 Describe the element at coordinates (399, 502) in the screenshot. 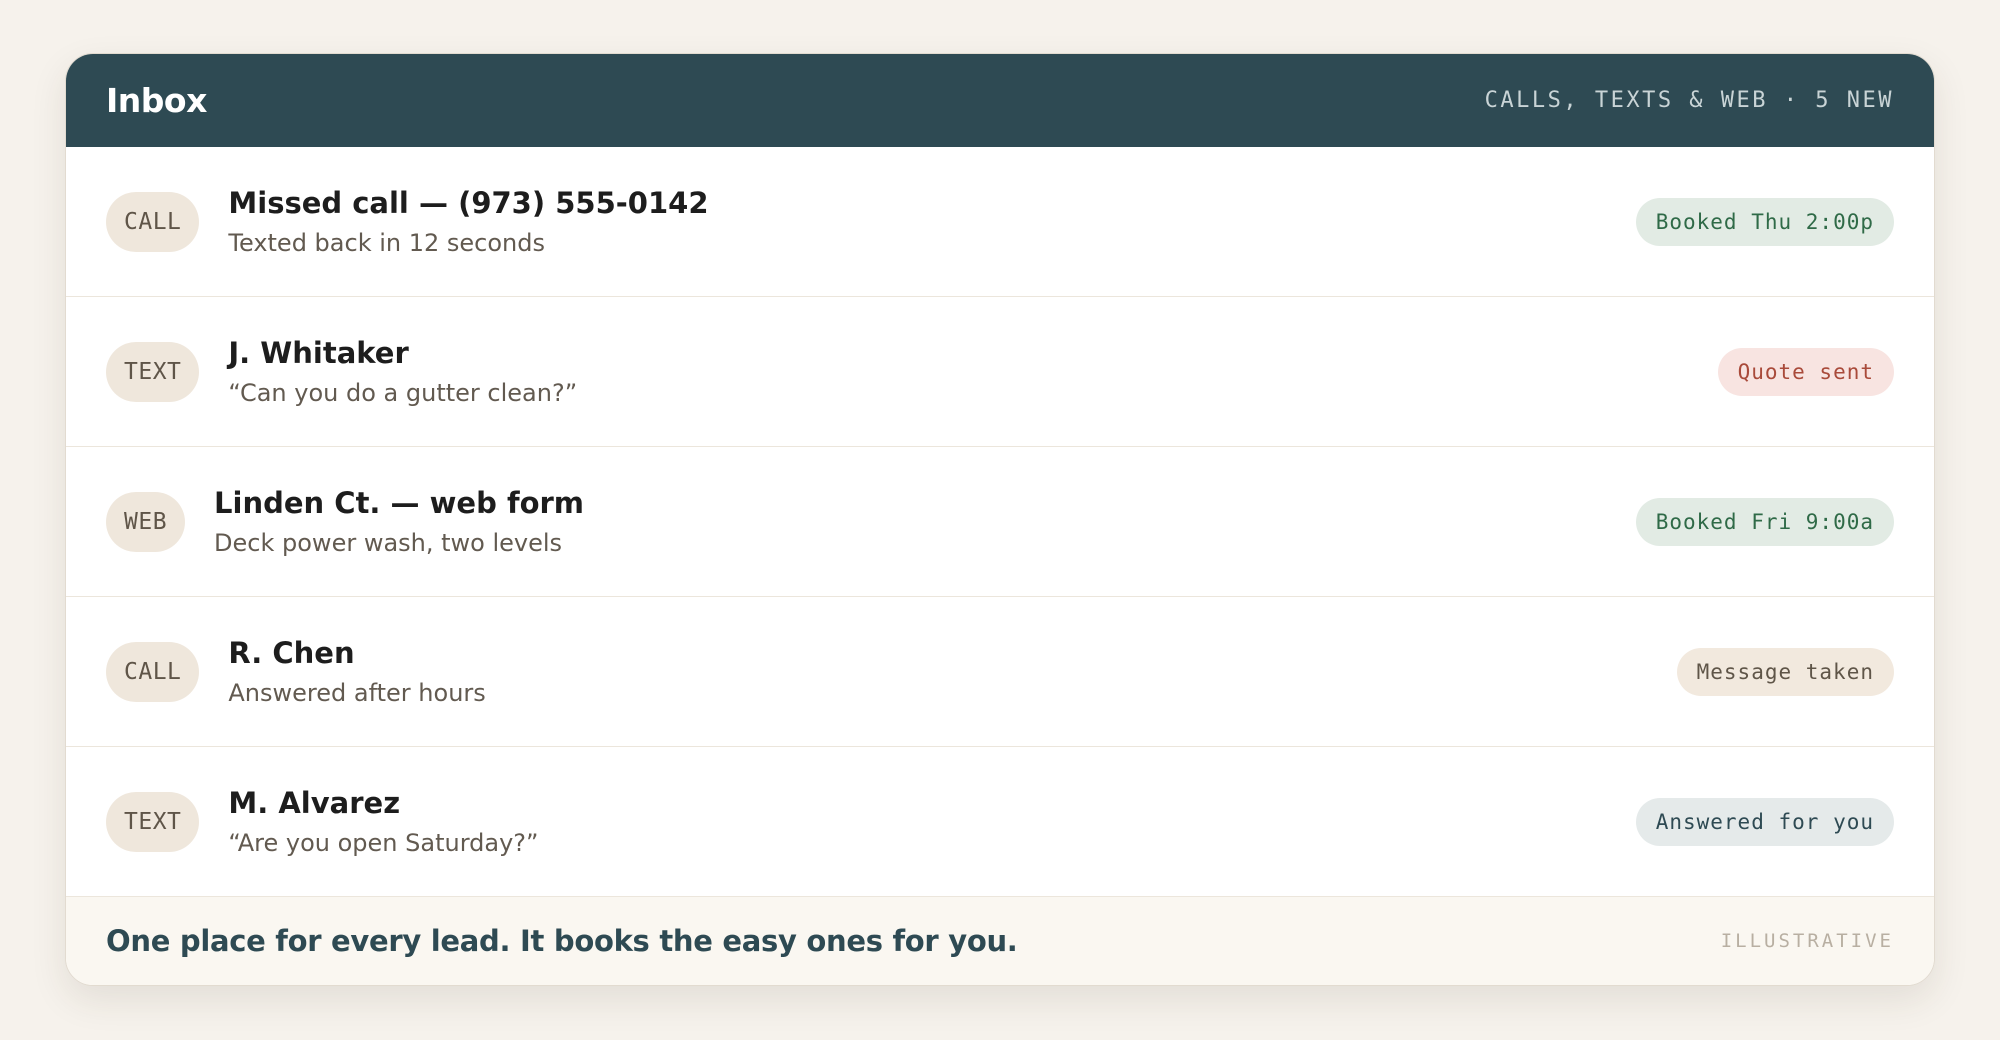

I see `lead-title: Linden Ct. — web form` at that location.